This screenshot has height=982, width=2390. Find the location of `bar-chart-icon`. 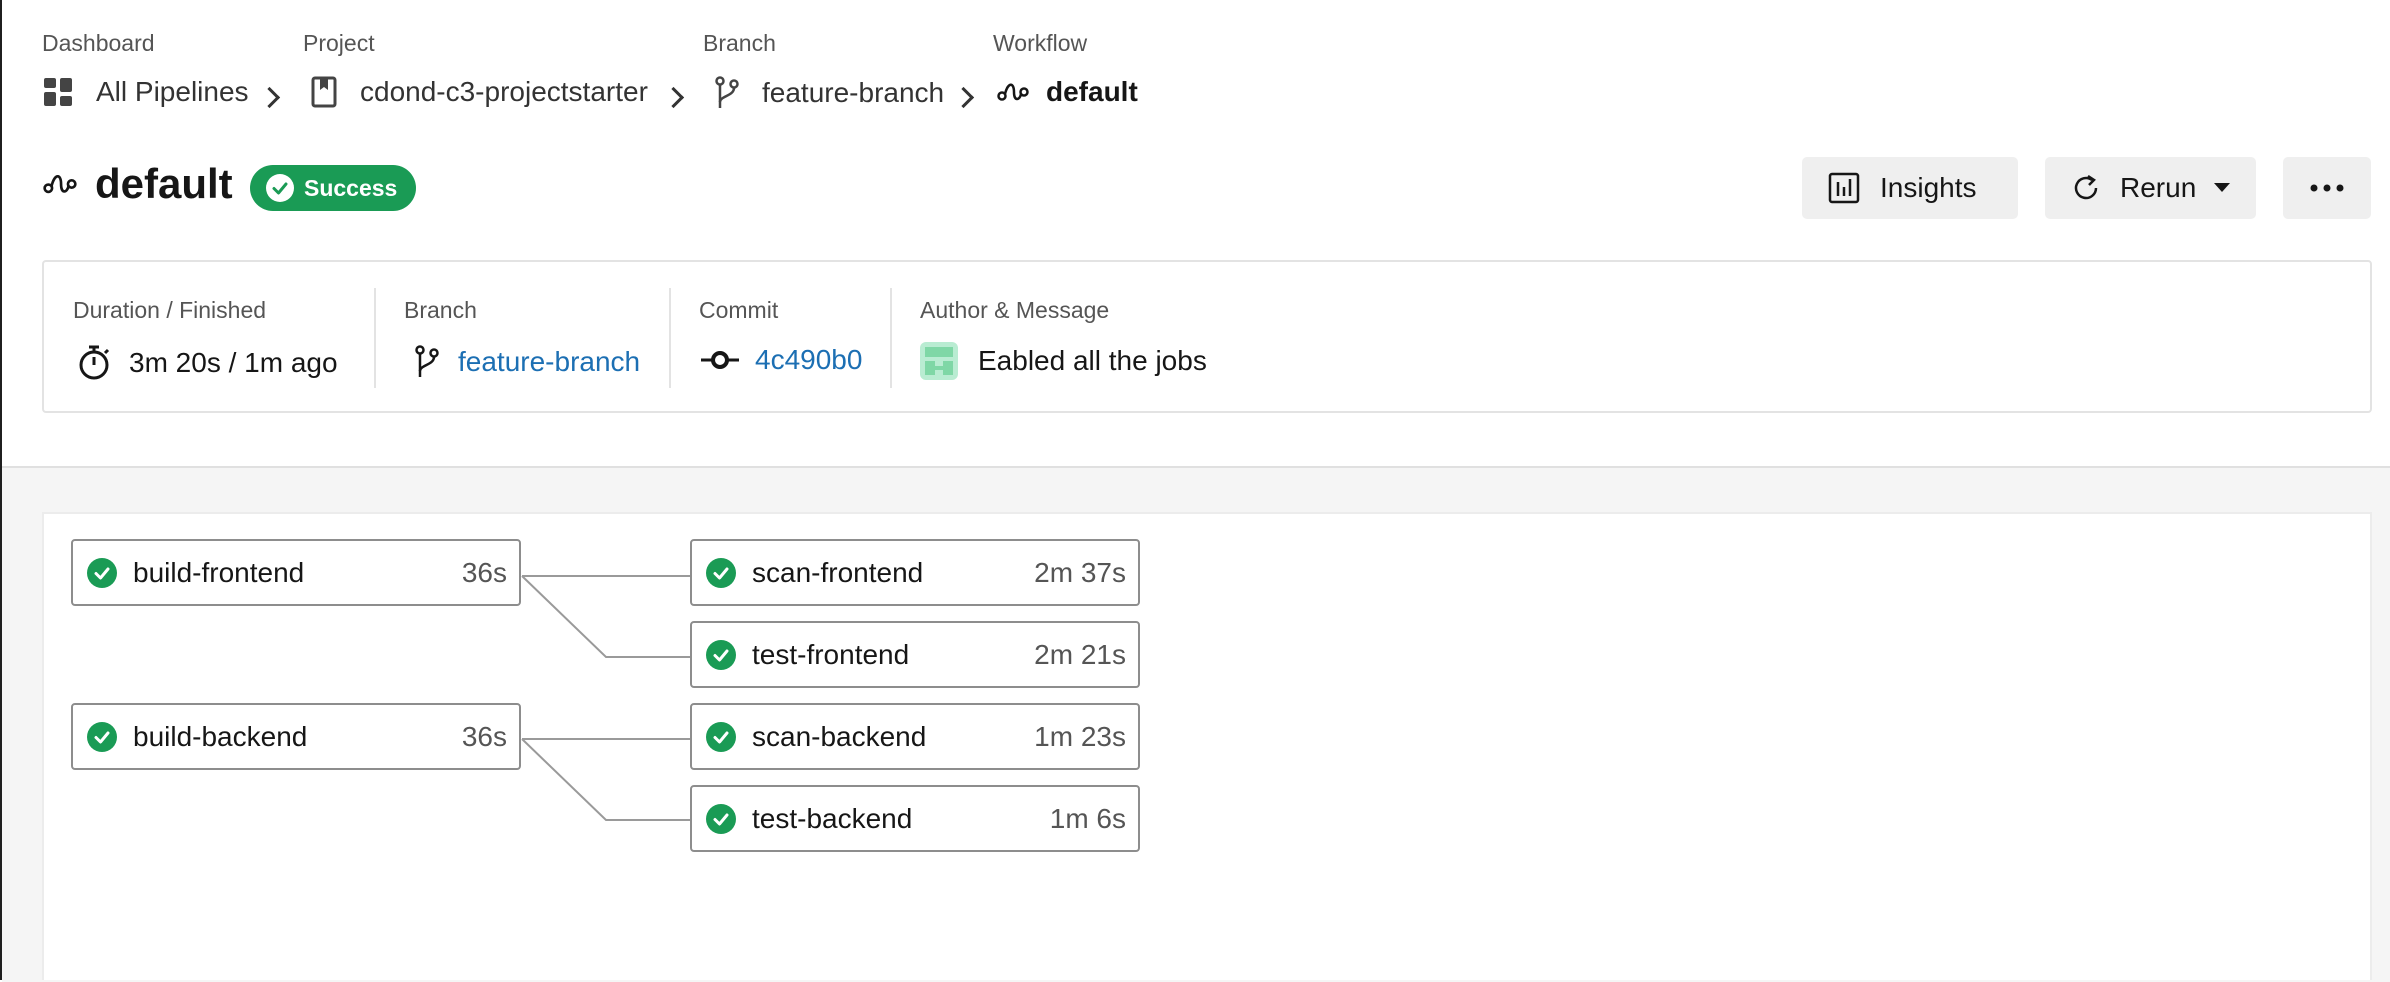

bar-chart-icon is located at coordinates (1844, 188).